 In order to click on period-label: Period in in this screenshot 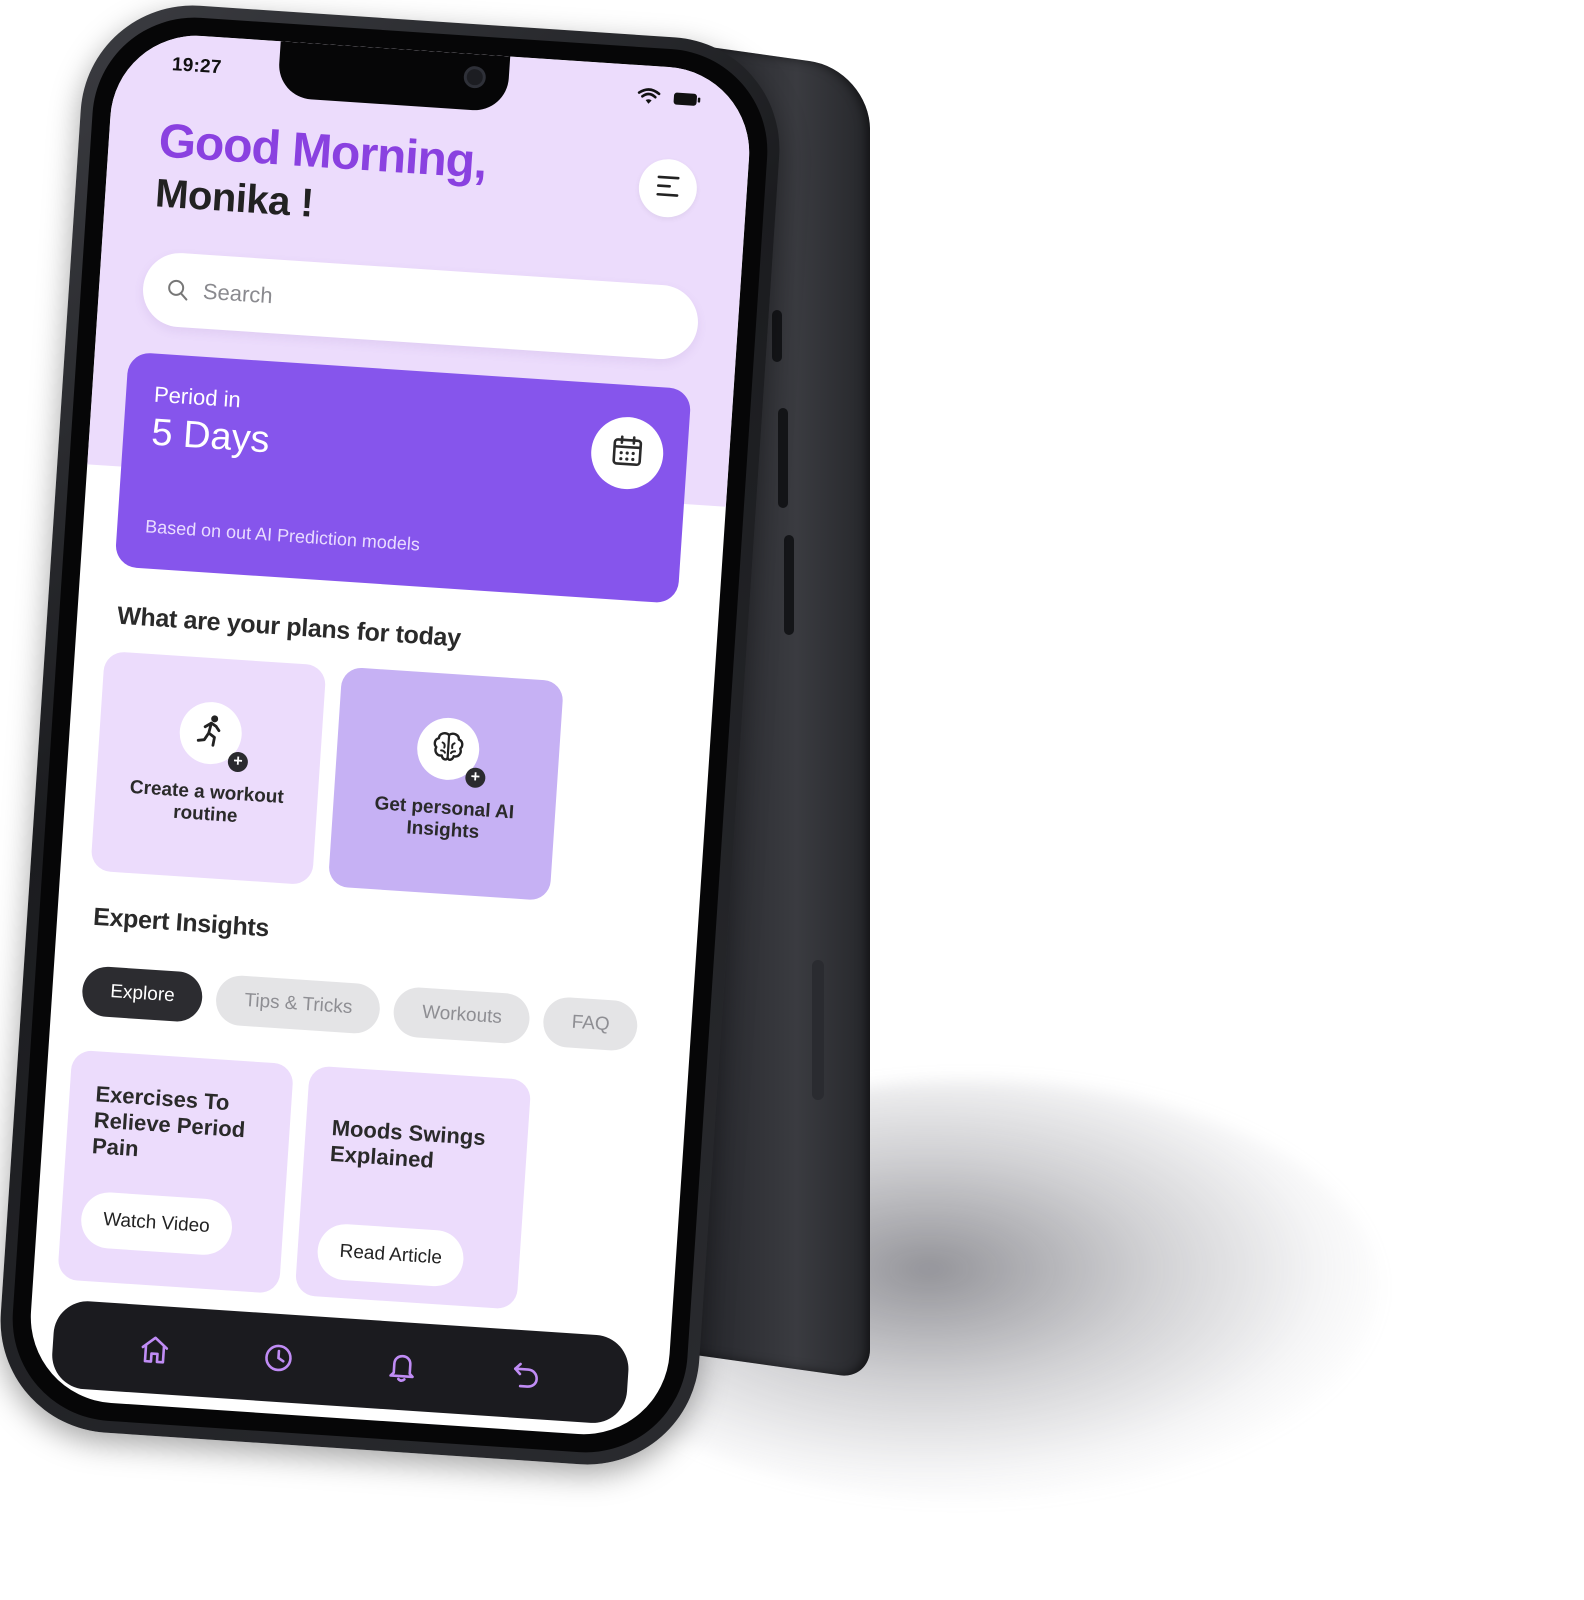, I will do `click(197, 397)`.